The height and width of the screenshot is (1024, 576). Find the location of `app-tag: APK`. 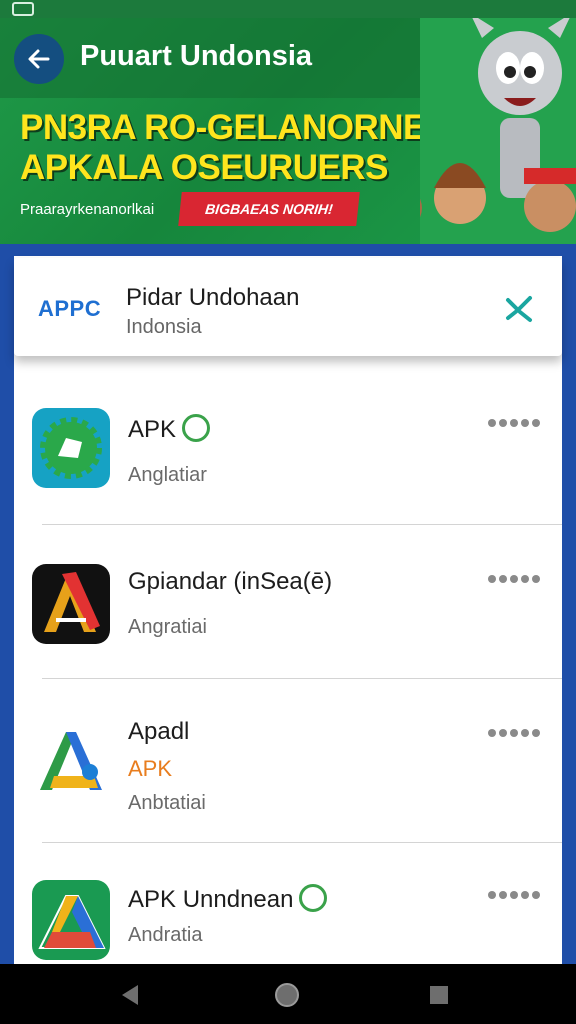

app-tag: APK is located at coordinates (150, 768).